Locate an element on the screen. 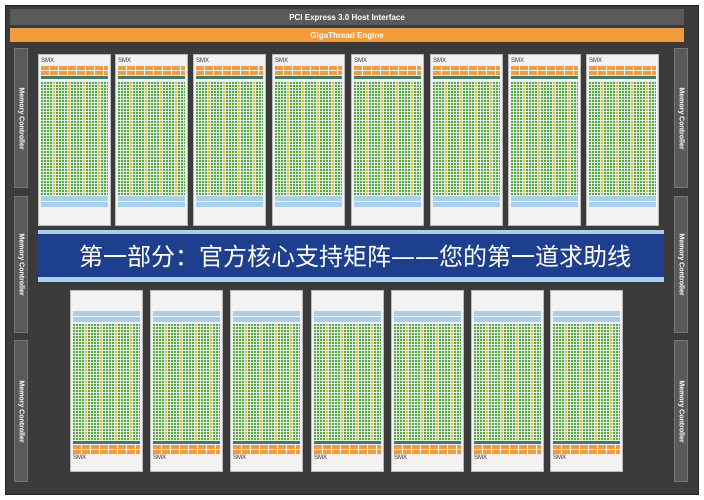 The image size is (704, 500). memory-controller-left-1: Memory Controller is located at coordinates (21, 118).